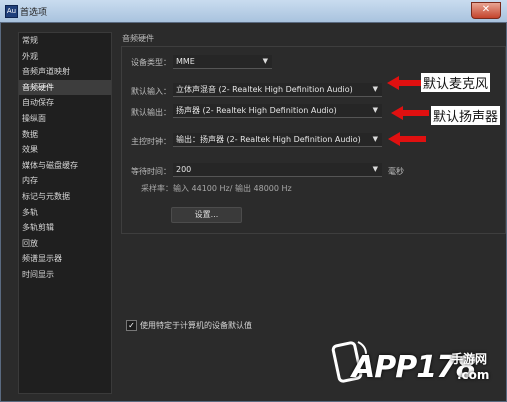 This screenshot has height=402, width=507. I want to click on window-title: 首选项, so click(34, 13).